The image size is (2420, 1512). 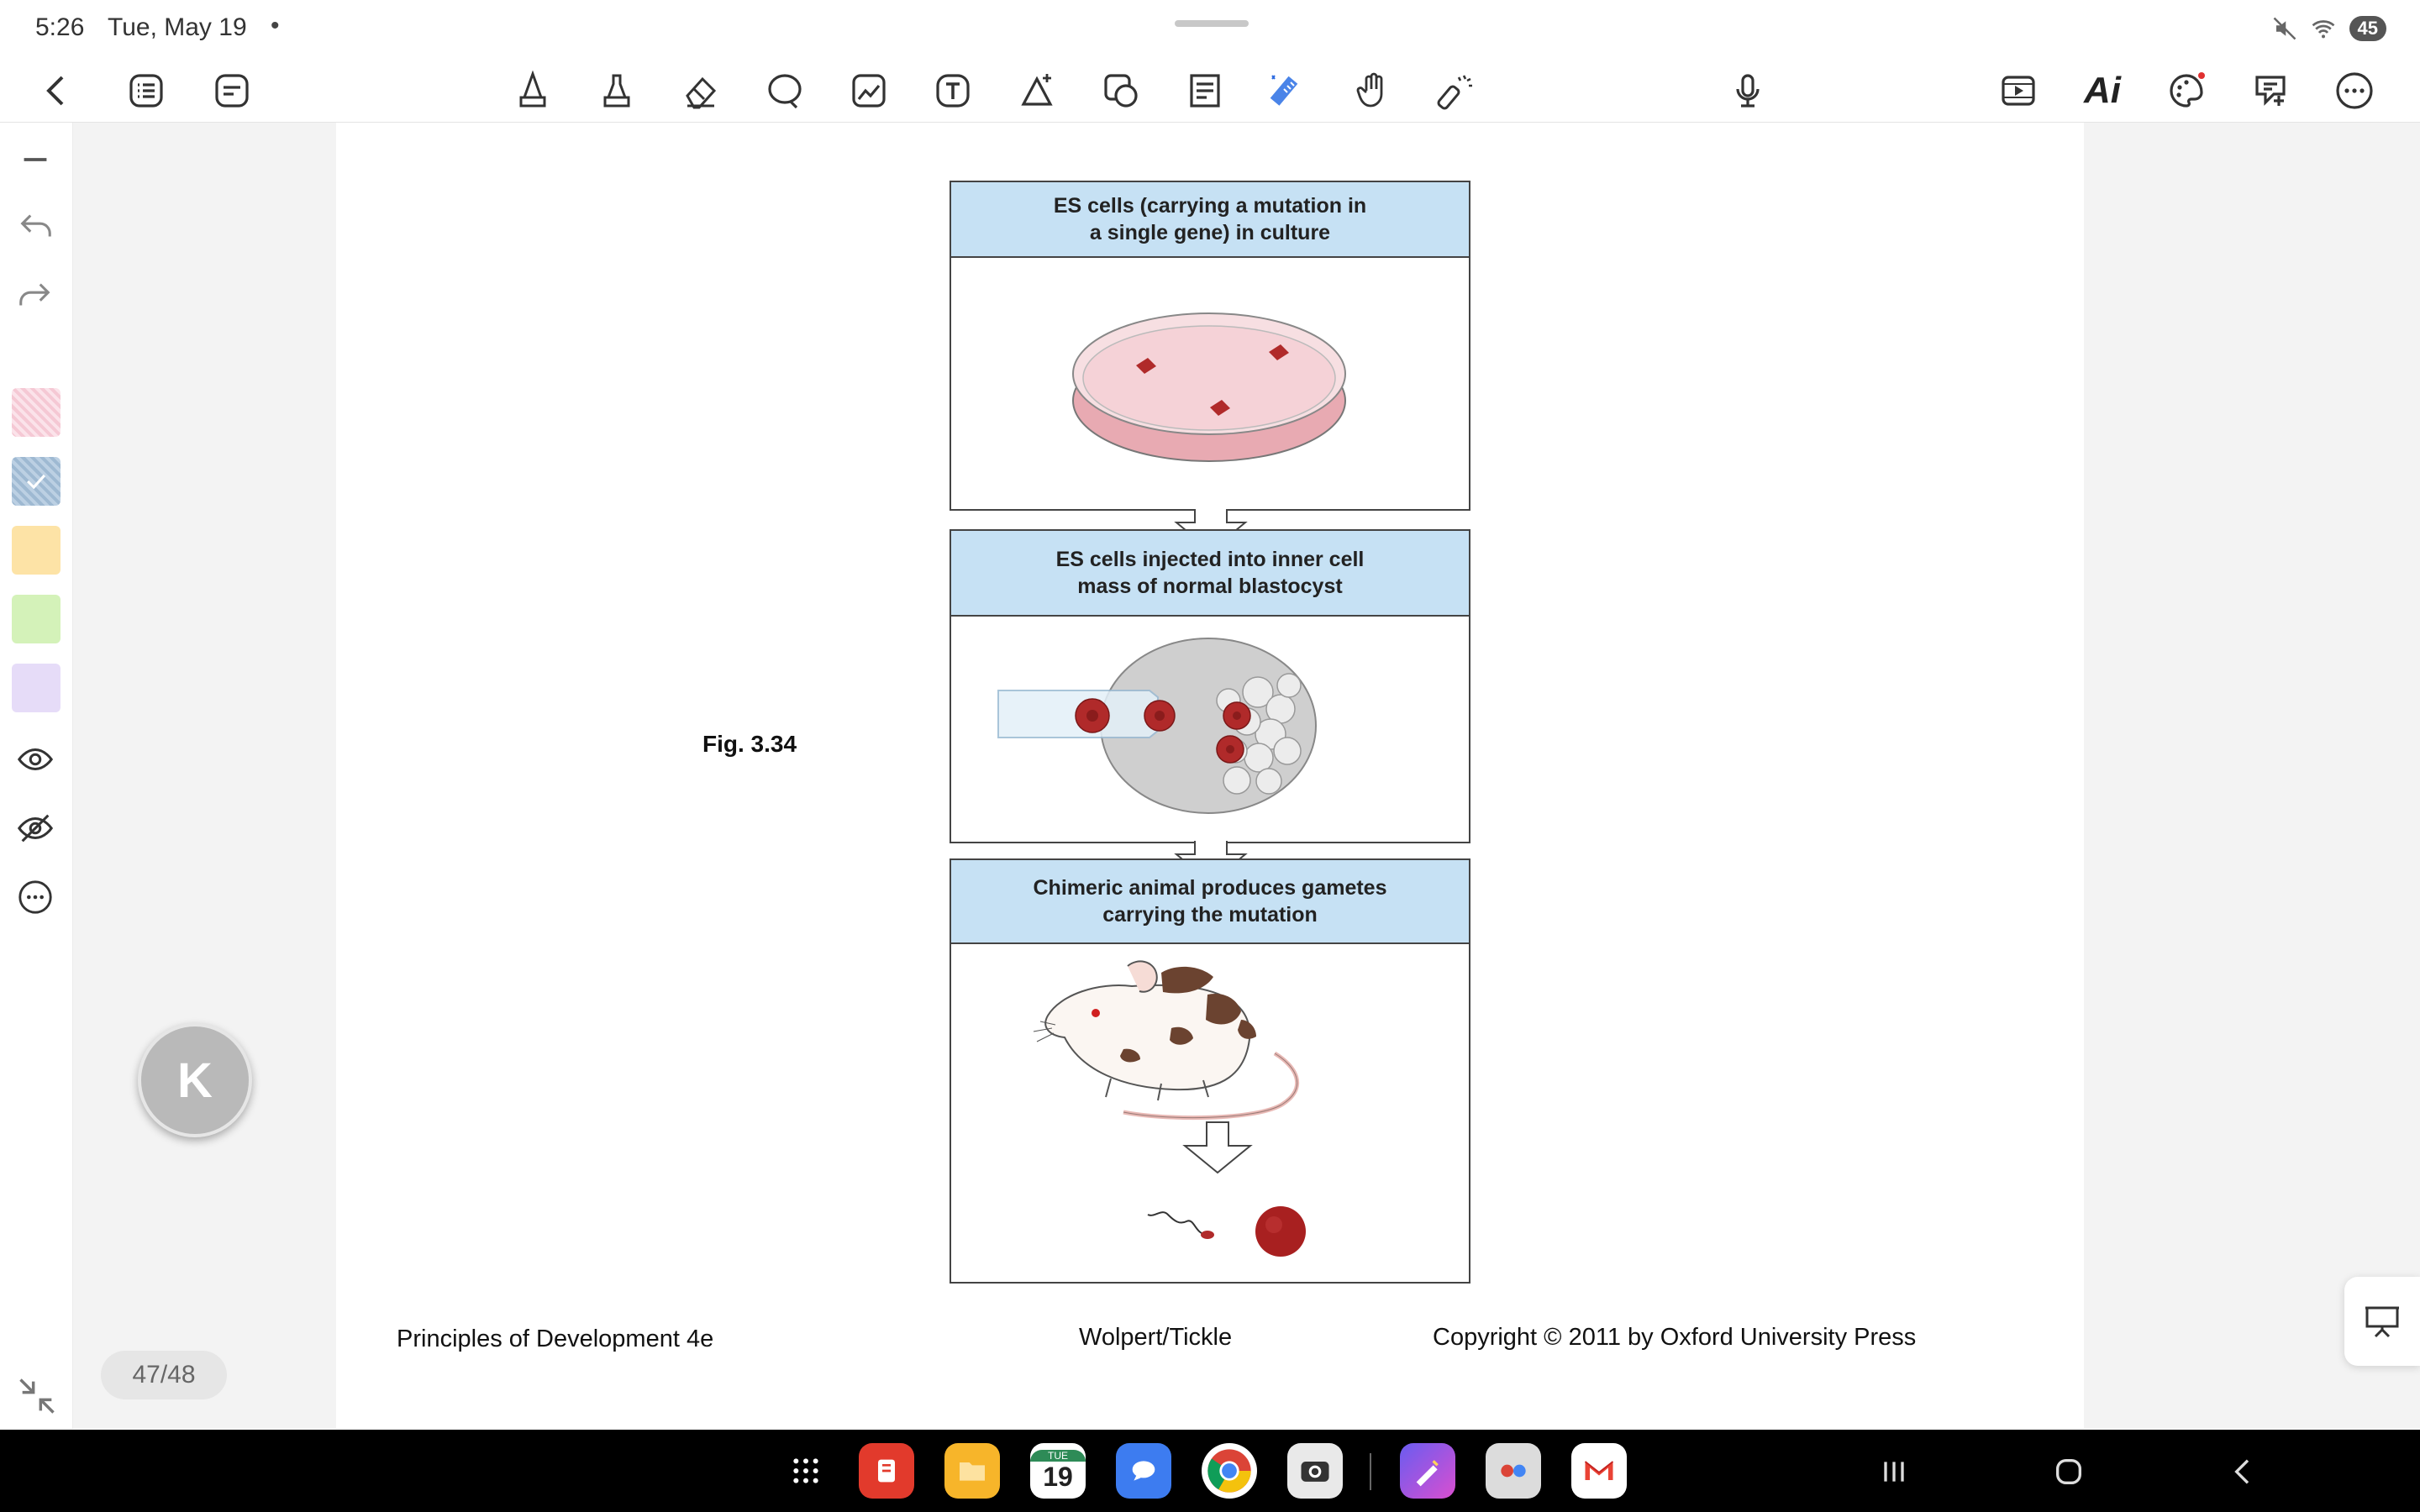 What do you see at coordinates (533, 91) in the screenshot?
I see `pen-icon` at bounding box center [533, 91].